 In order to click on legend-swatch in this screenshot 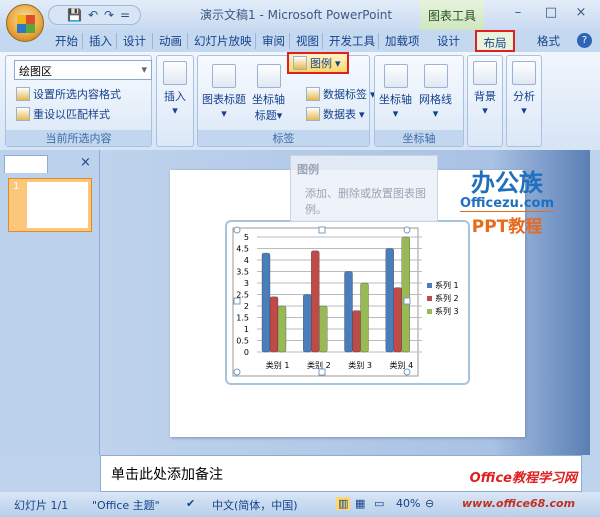, I will do `click(429, 285)`.